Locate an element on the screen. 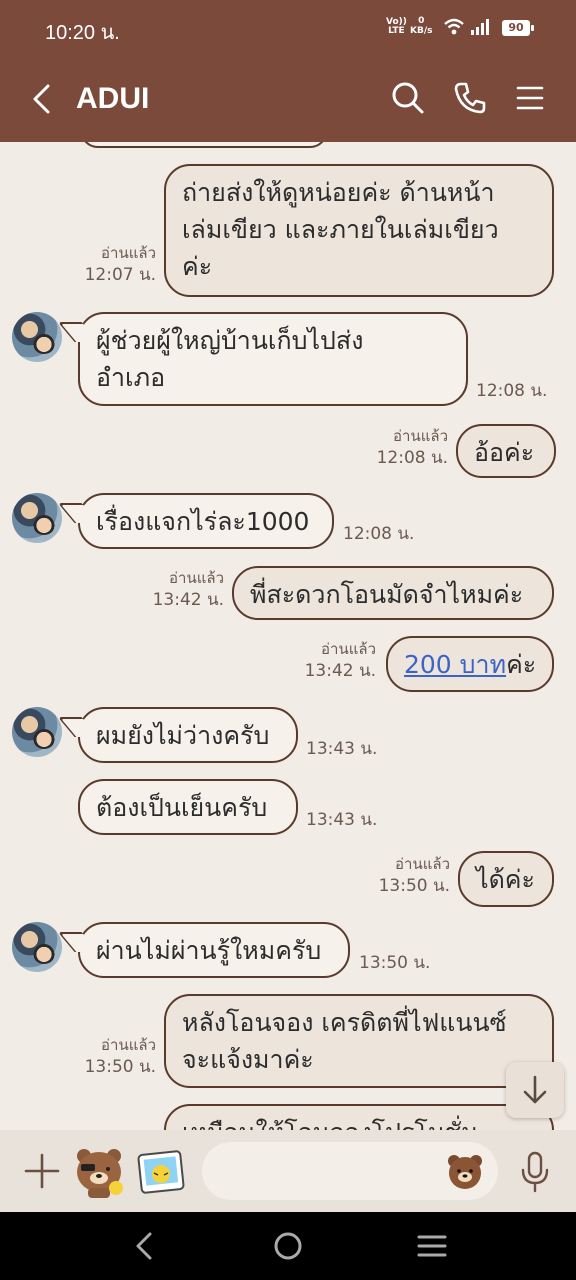 The image size is (576, 1280). scroll-to-bottom-button is located at coordinates (535, 1090).